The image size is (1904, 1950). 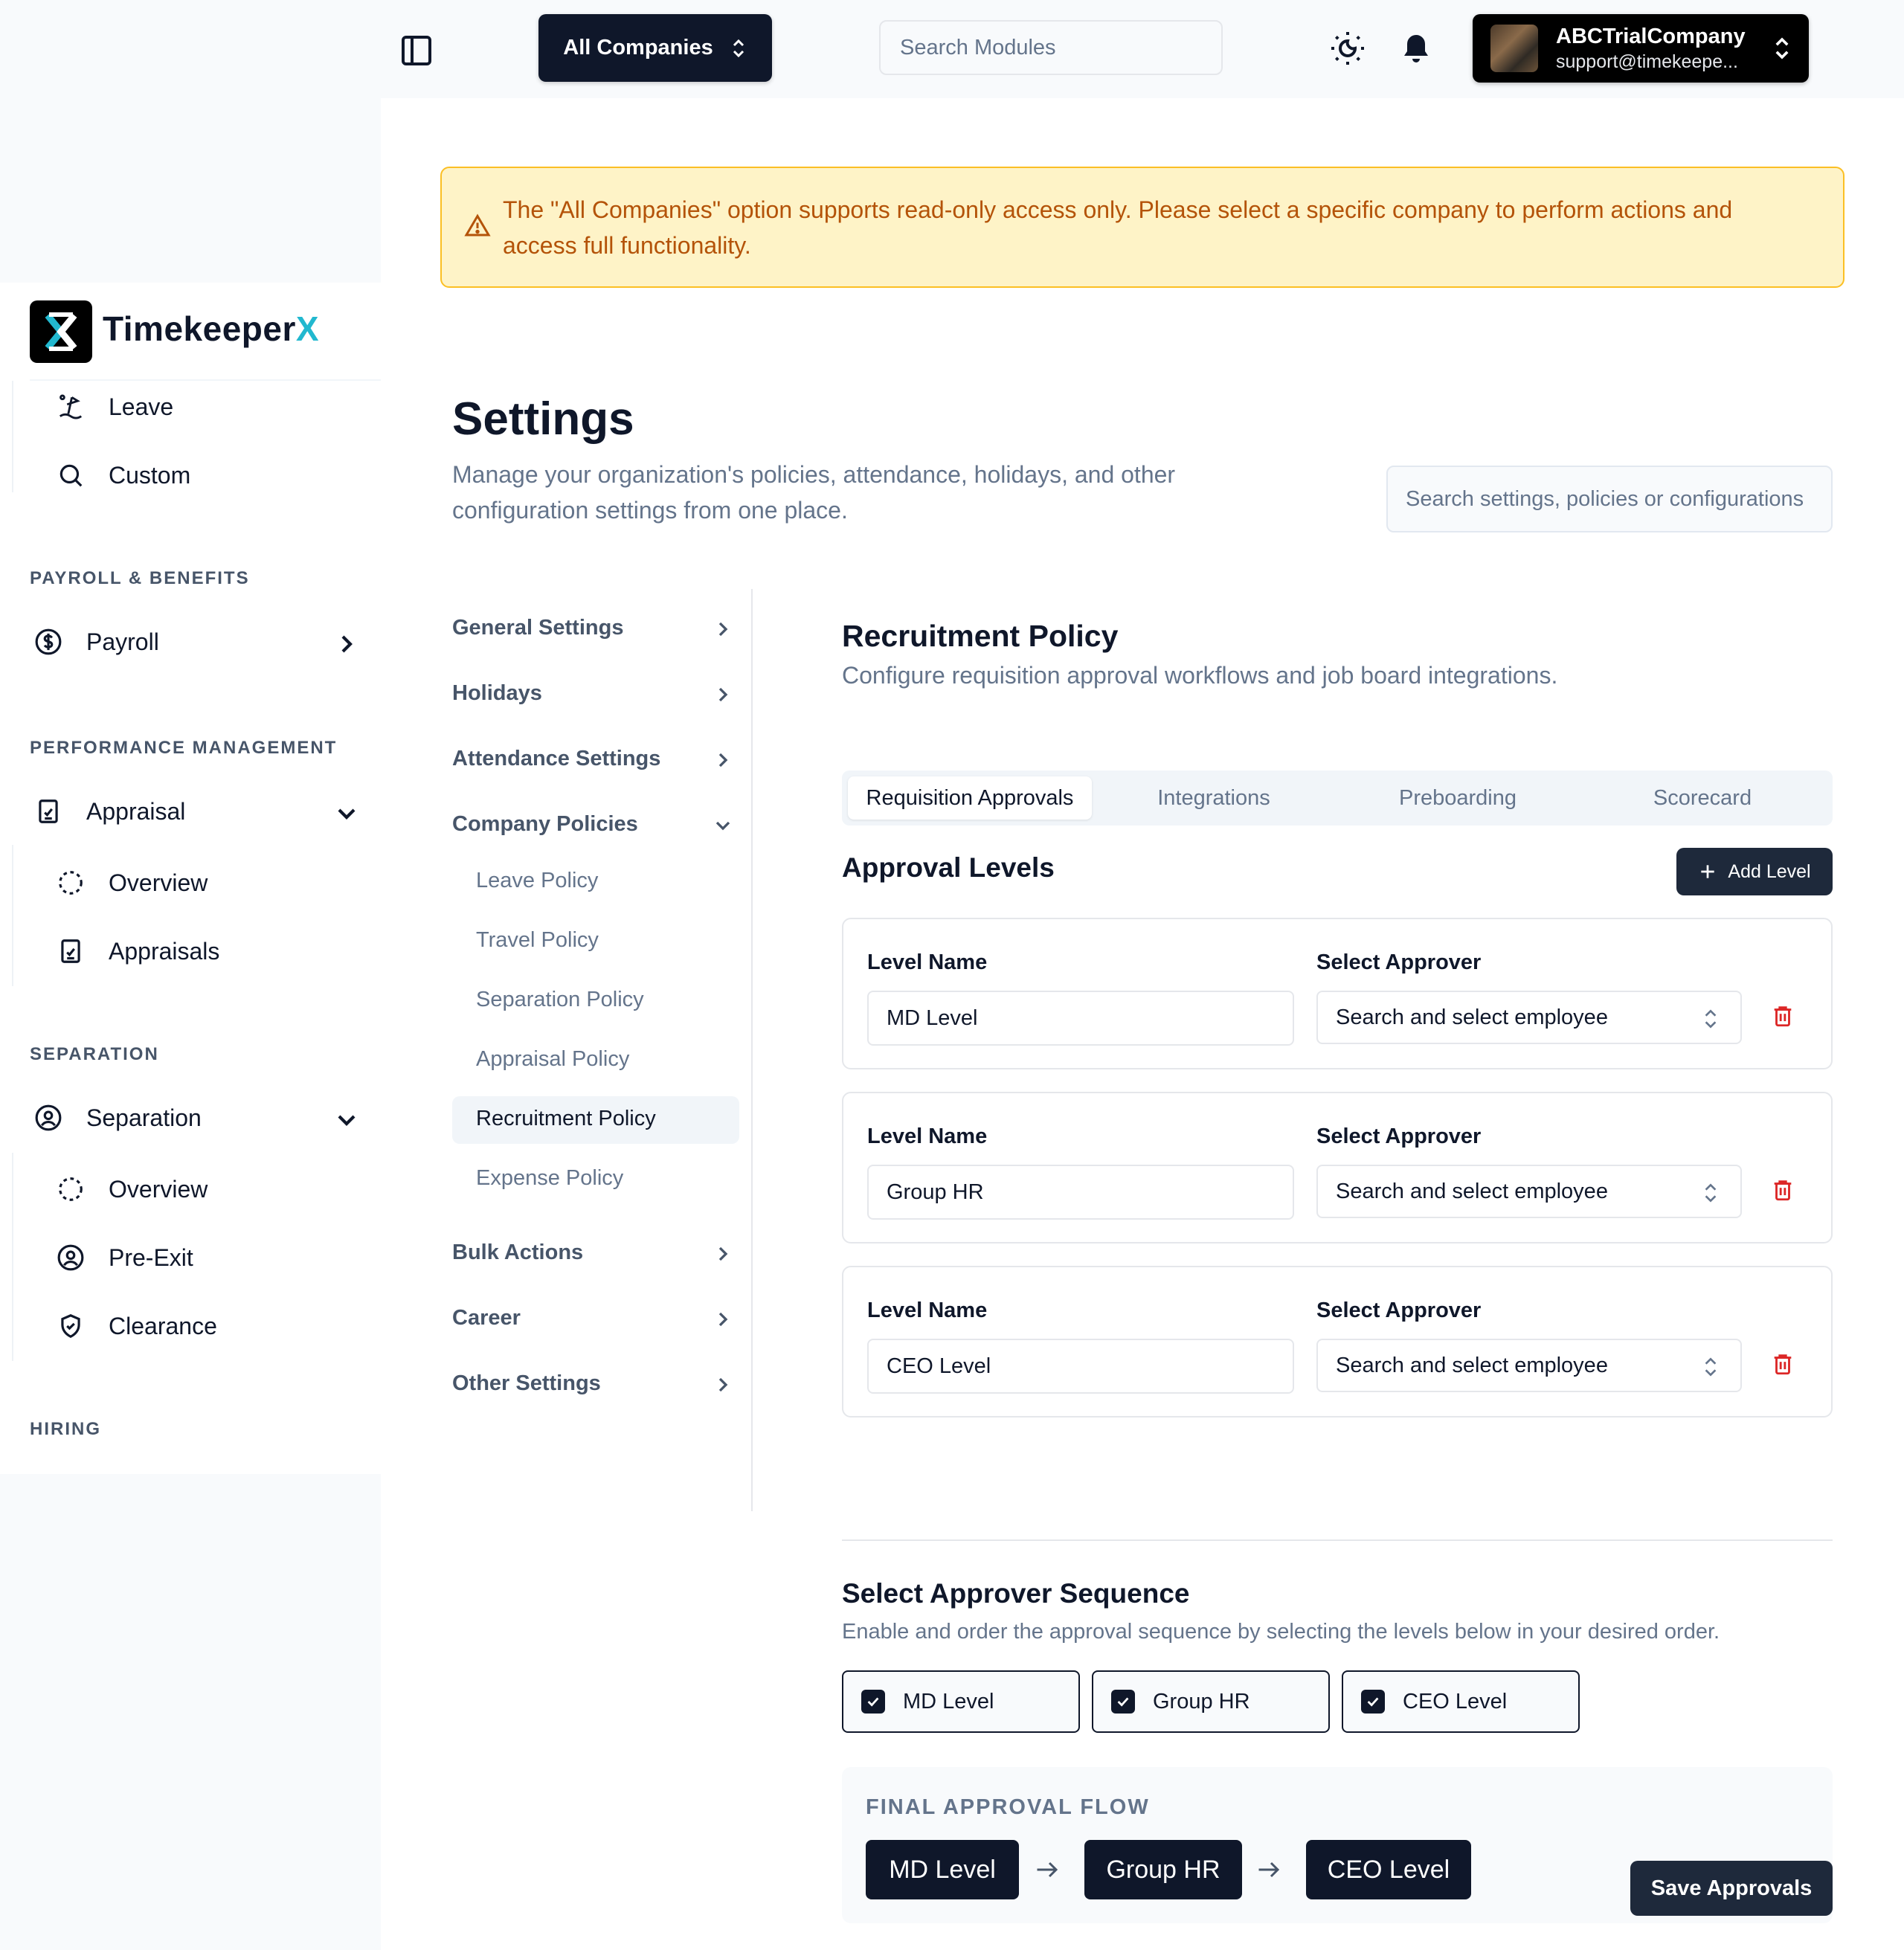 I want to click on sidebar-item-label: Appraisals, so click(x=164, y=951).